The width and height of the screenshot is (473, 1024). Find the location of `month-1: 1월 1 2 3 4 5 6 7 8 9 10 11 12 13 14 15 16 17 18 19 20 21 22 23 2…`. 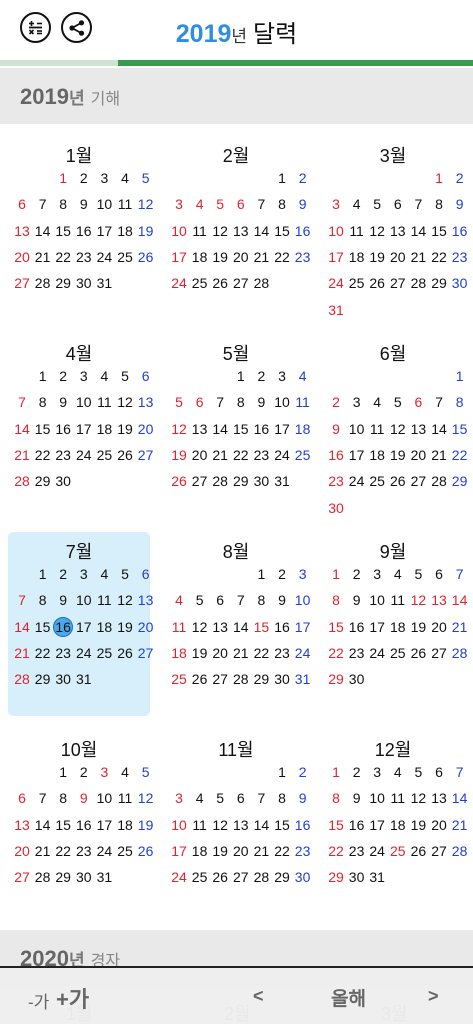

month-1: 1월 1 2 3 4 5 6 7 8 9 10 11 12 13 14 15 16 17 18 19 20 21 22 23 2… is located at coordinates (80, 228).